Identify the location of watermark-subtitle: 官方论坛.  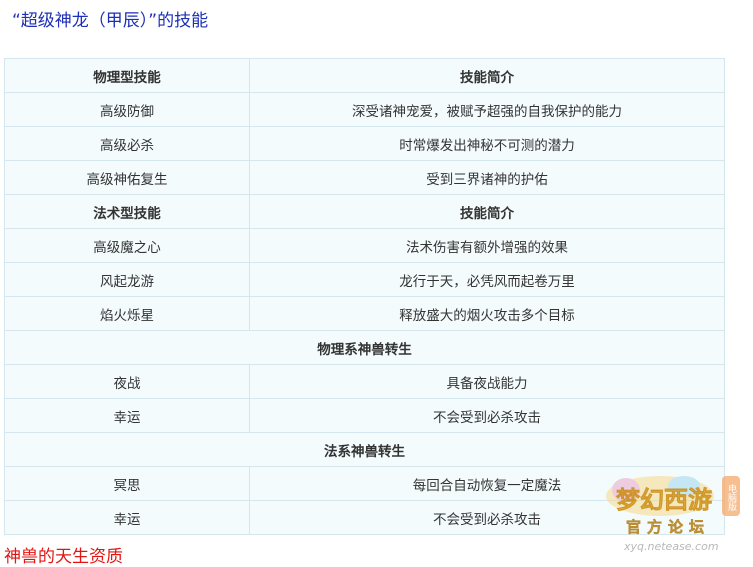
(668, 527).